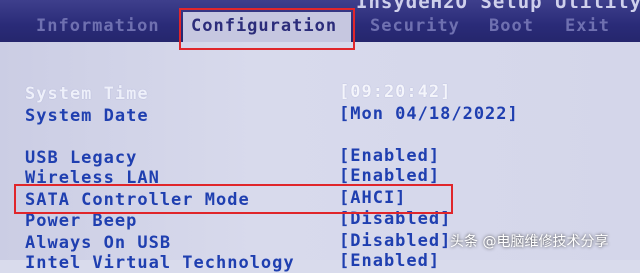  Describe the element at coordinates (98, 243) in the screenshot. I see `setting-label-always-on-usb: Always On USB` at that location.